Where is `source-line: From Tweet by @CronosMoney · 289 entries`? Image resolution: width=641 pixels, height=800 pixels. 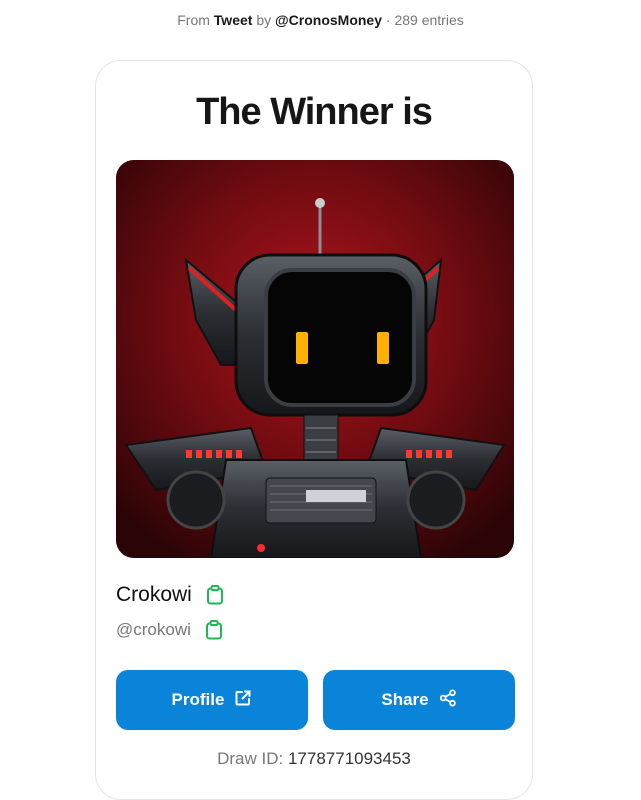 source-line: From Tweet by @CronosMoney · 289 entries is located at coordinates (320, 20).